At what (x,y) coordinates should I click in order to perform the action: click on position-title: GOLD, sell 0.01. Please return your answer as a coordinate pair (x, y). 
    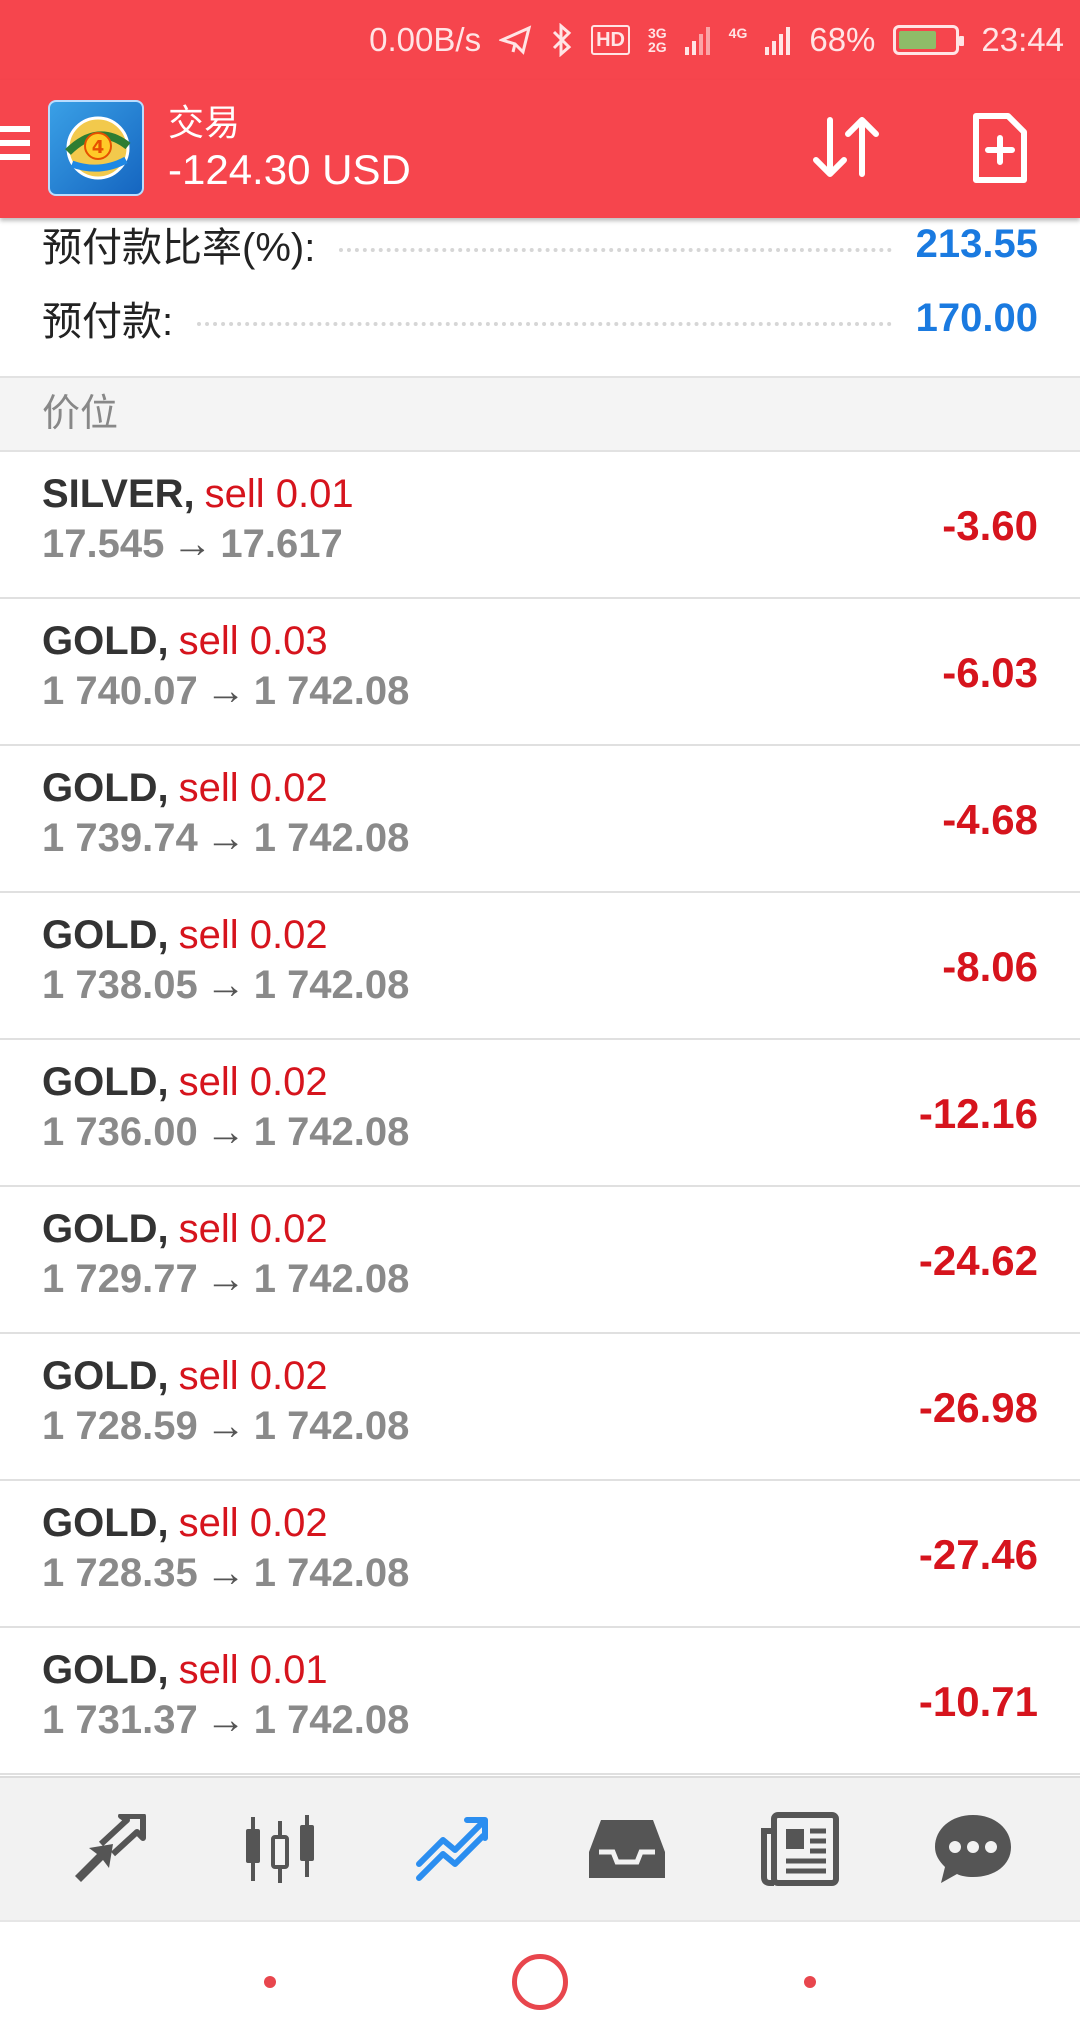
    Looking at the image, I should click on (185, 1670).